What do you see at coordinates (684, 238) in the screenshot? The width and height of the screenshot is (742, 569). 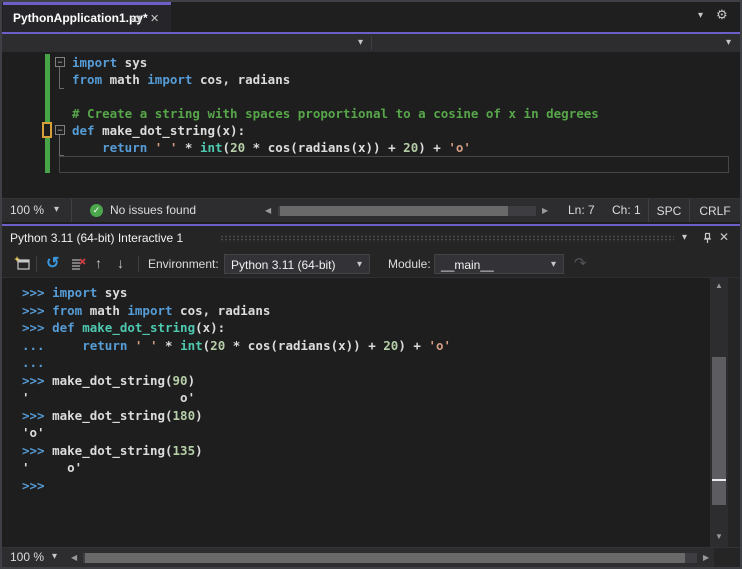 I see `window-position-chevron-icon: ▾` at bounding box center [684, 238].